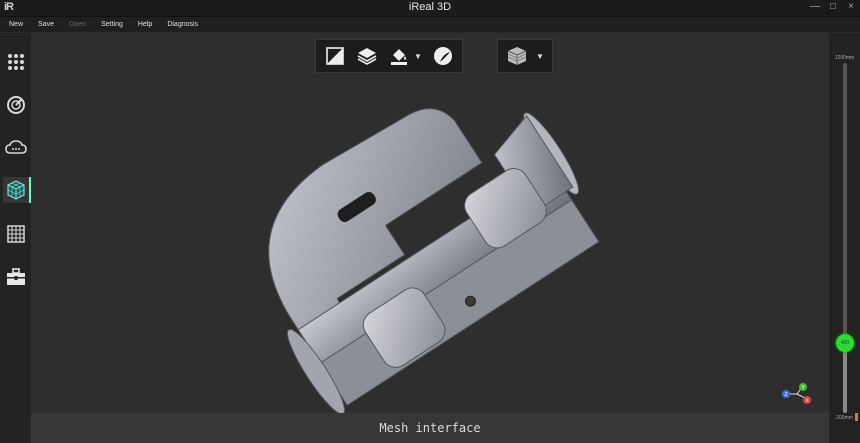  What do you see at coordinates (145, 24) in the screenshot?
I see `menu-help: Help` at bounding box center [145, 24].